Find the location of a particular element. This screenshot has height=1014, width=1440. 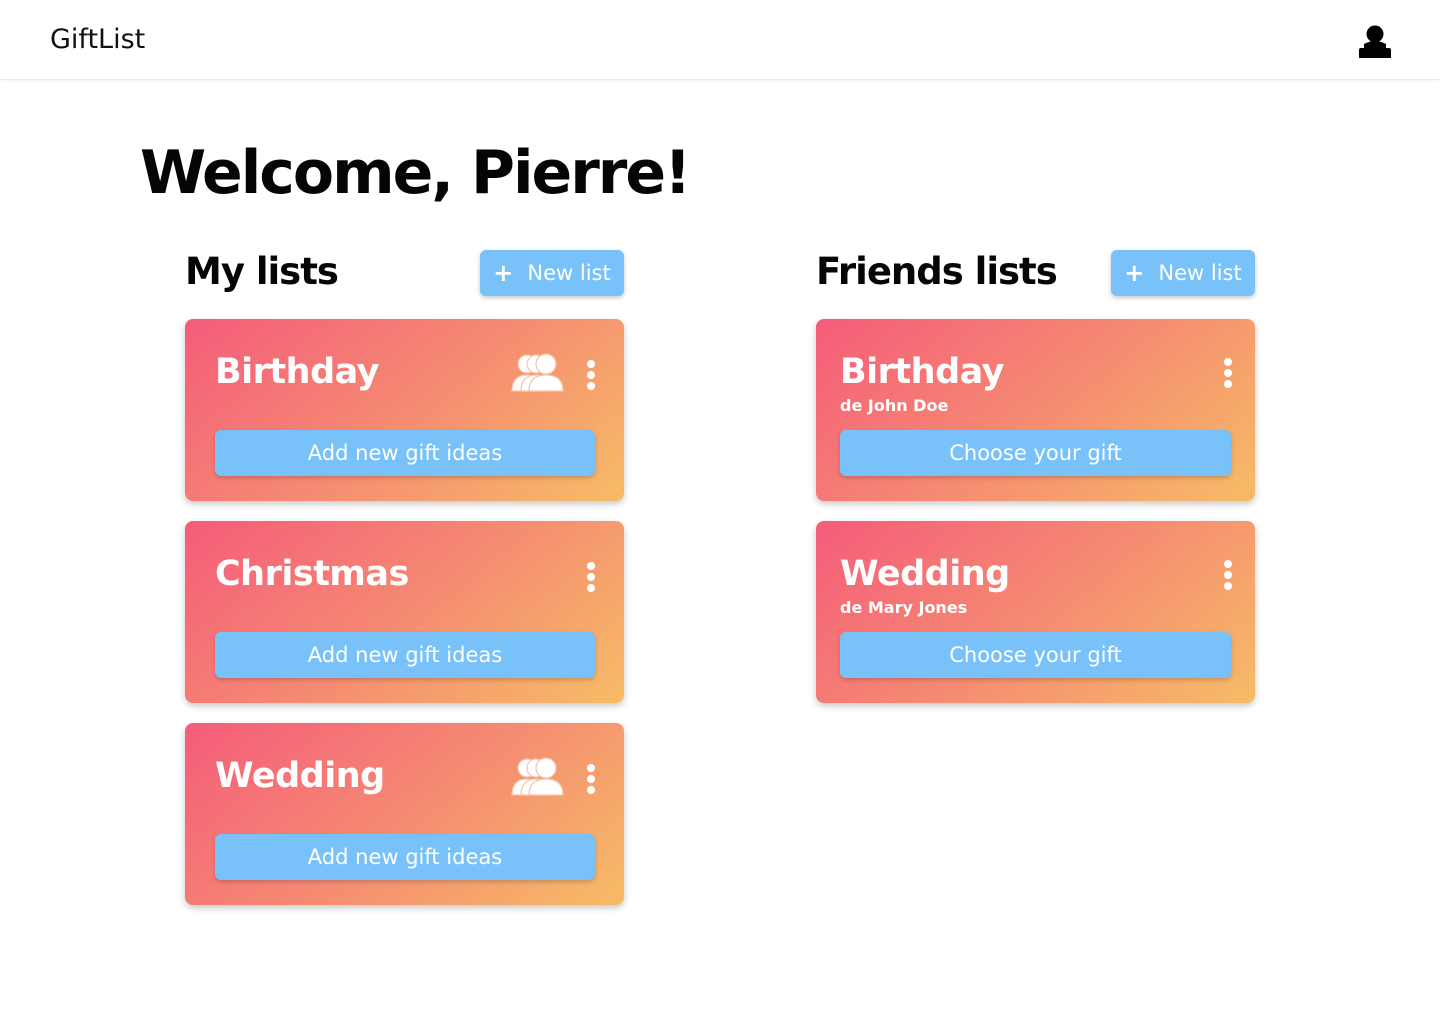

my-lists-title: My lists is located at coordinates (262, 271).